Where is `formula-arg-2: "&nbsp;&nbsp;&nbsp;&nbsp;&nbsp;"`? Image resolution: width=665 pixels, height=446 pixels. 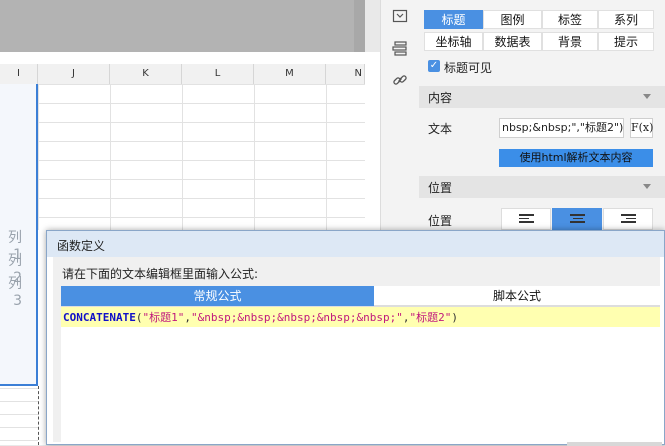
formula-arg-2: "&nbsp;&nbsp;&nbsp;&nbsp;&nbsp;" is located at coordinates (296, 317).